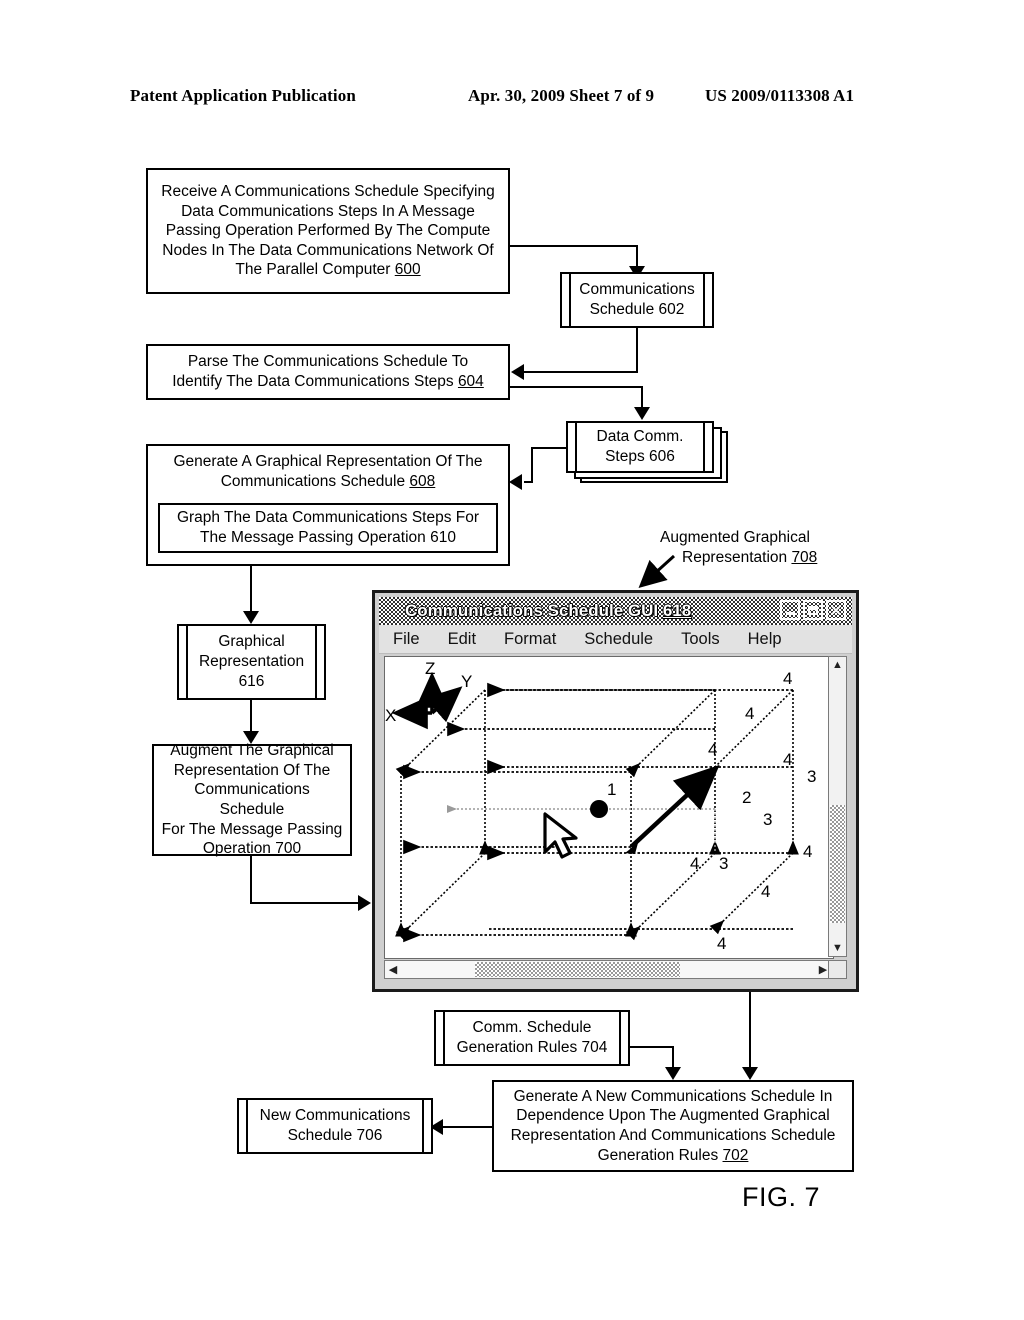 The width and height of the screenshot is (1024, 1320). I want to click on connector-606-to-608-v, so click(532, 465).